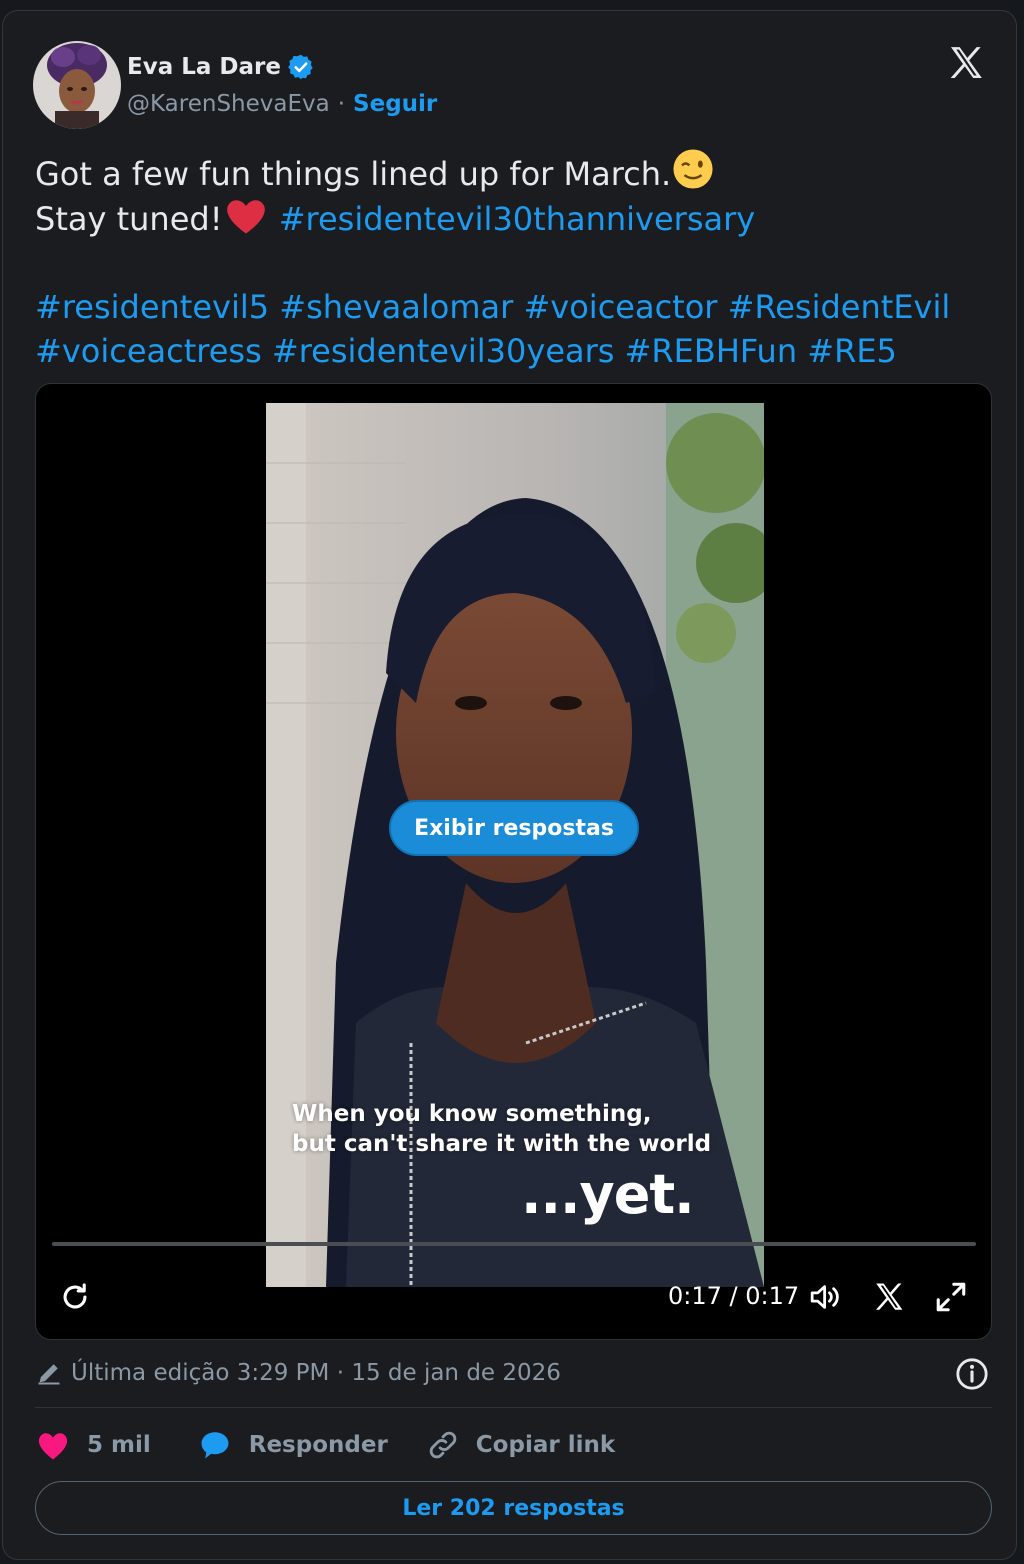 The width and height of the screenshot is (1024, 1564). I want to click on video-caption-yet: ...yet., so click(608, 1194).